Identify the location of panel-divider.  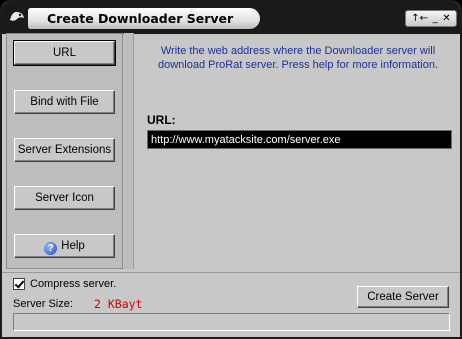
(129, 151).